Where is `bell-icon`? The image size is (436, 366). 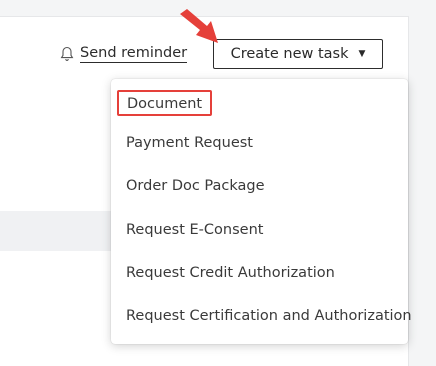 bell-icon is located at coordinates (67, 54).